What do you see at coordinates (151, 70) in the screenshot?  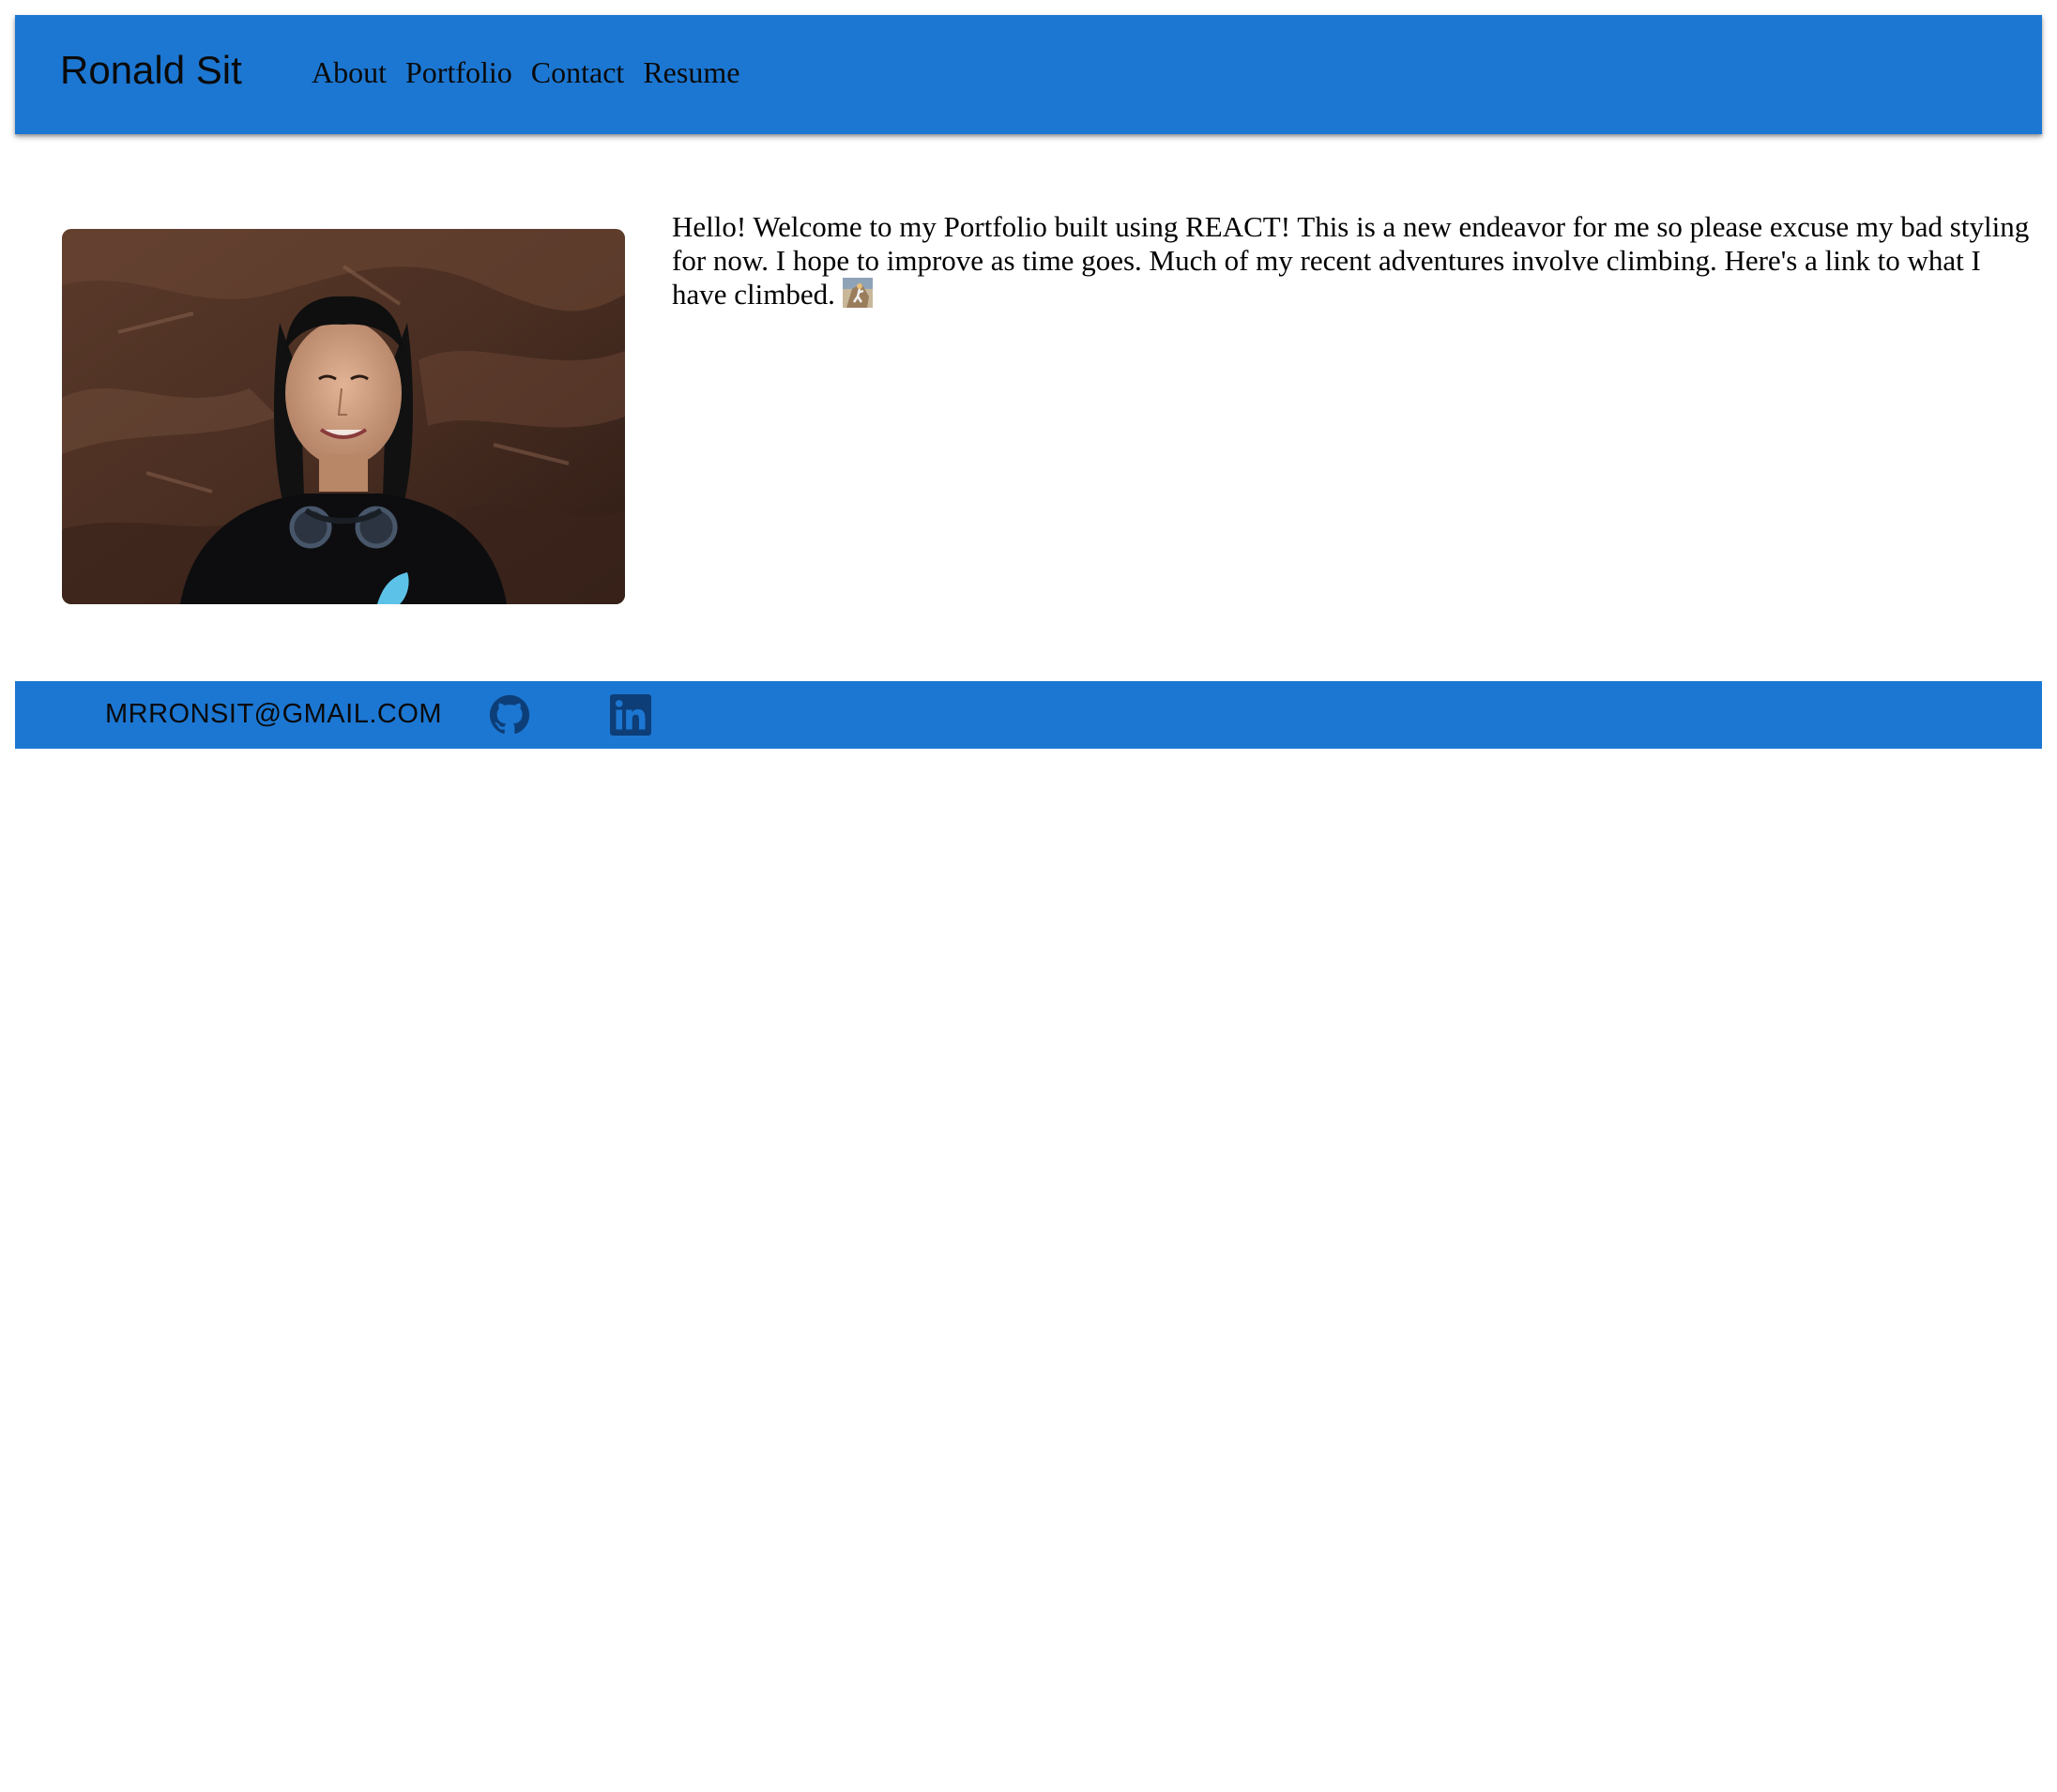 I see `brand-title: Ronald Sit` at bounding box center [151, 70].